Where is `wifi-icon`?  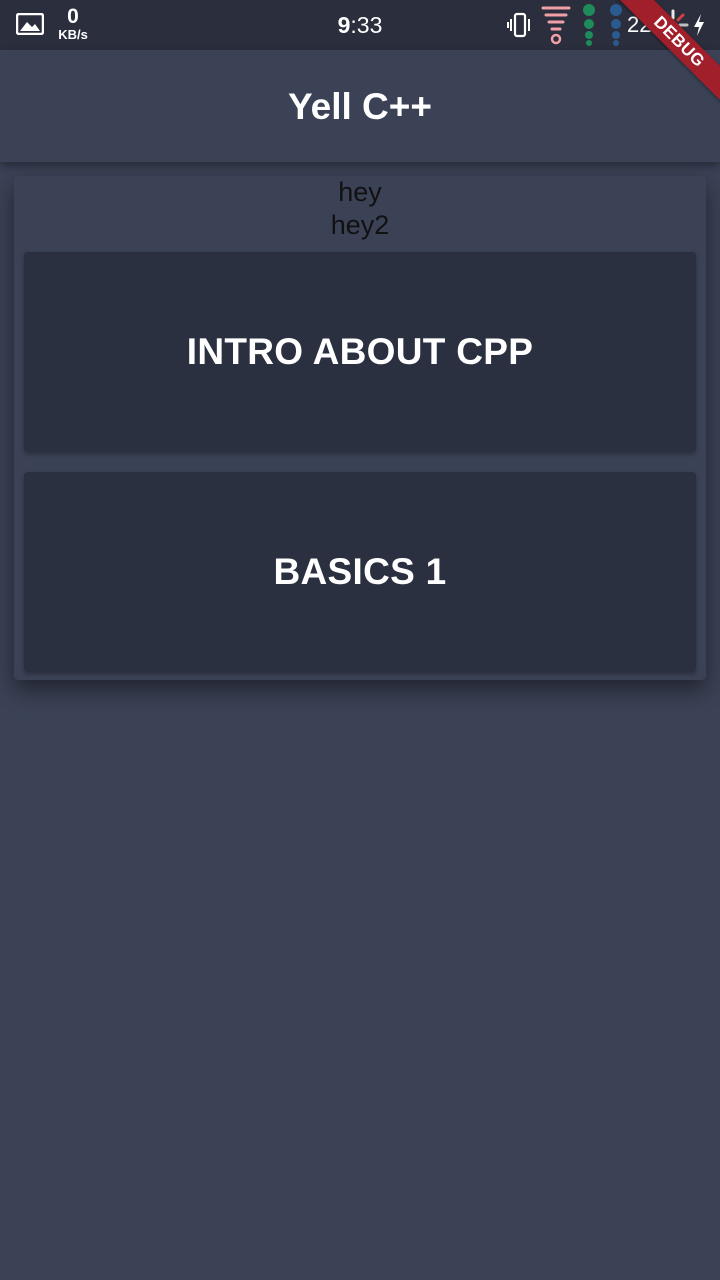 wifi-icon is located at coordinates (556, 25).